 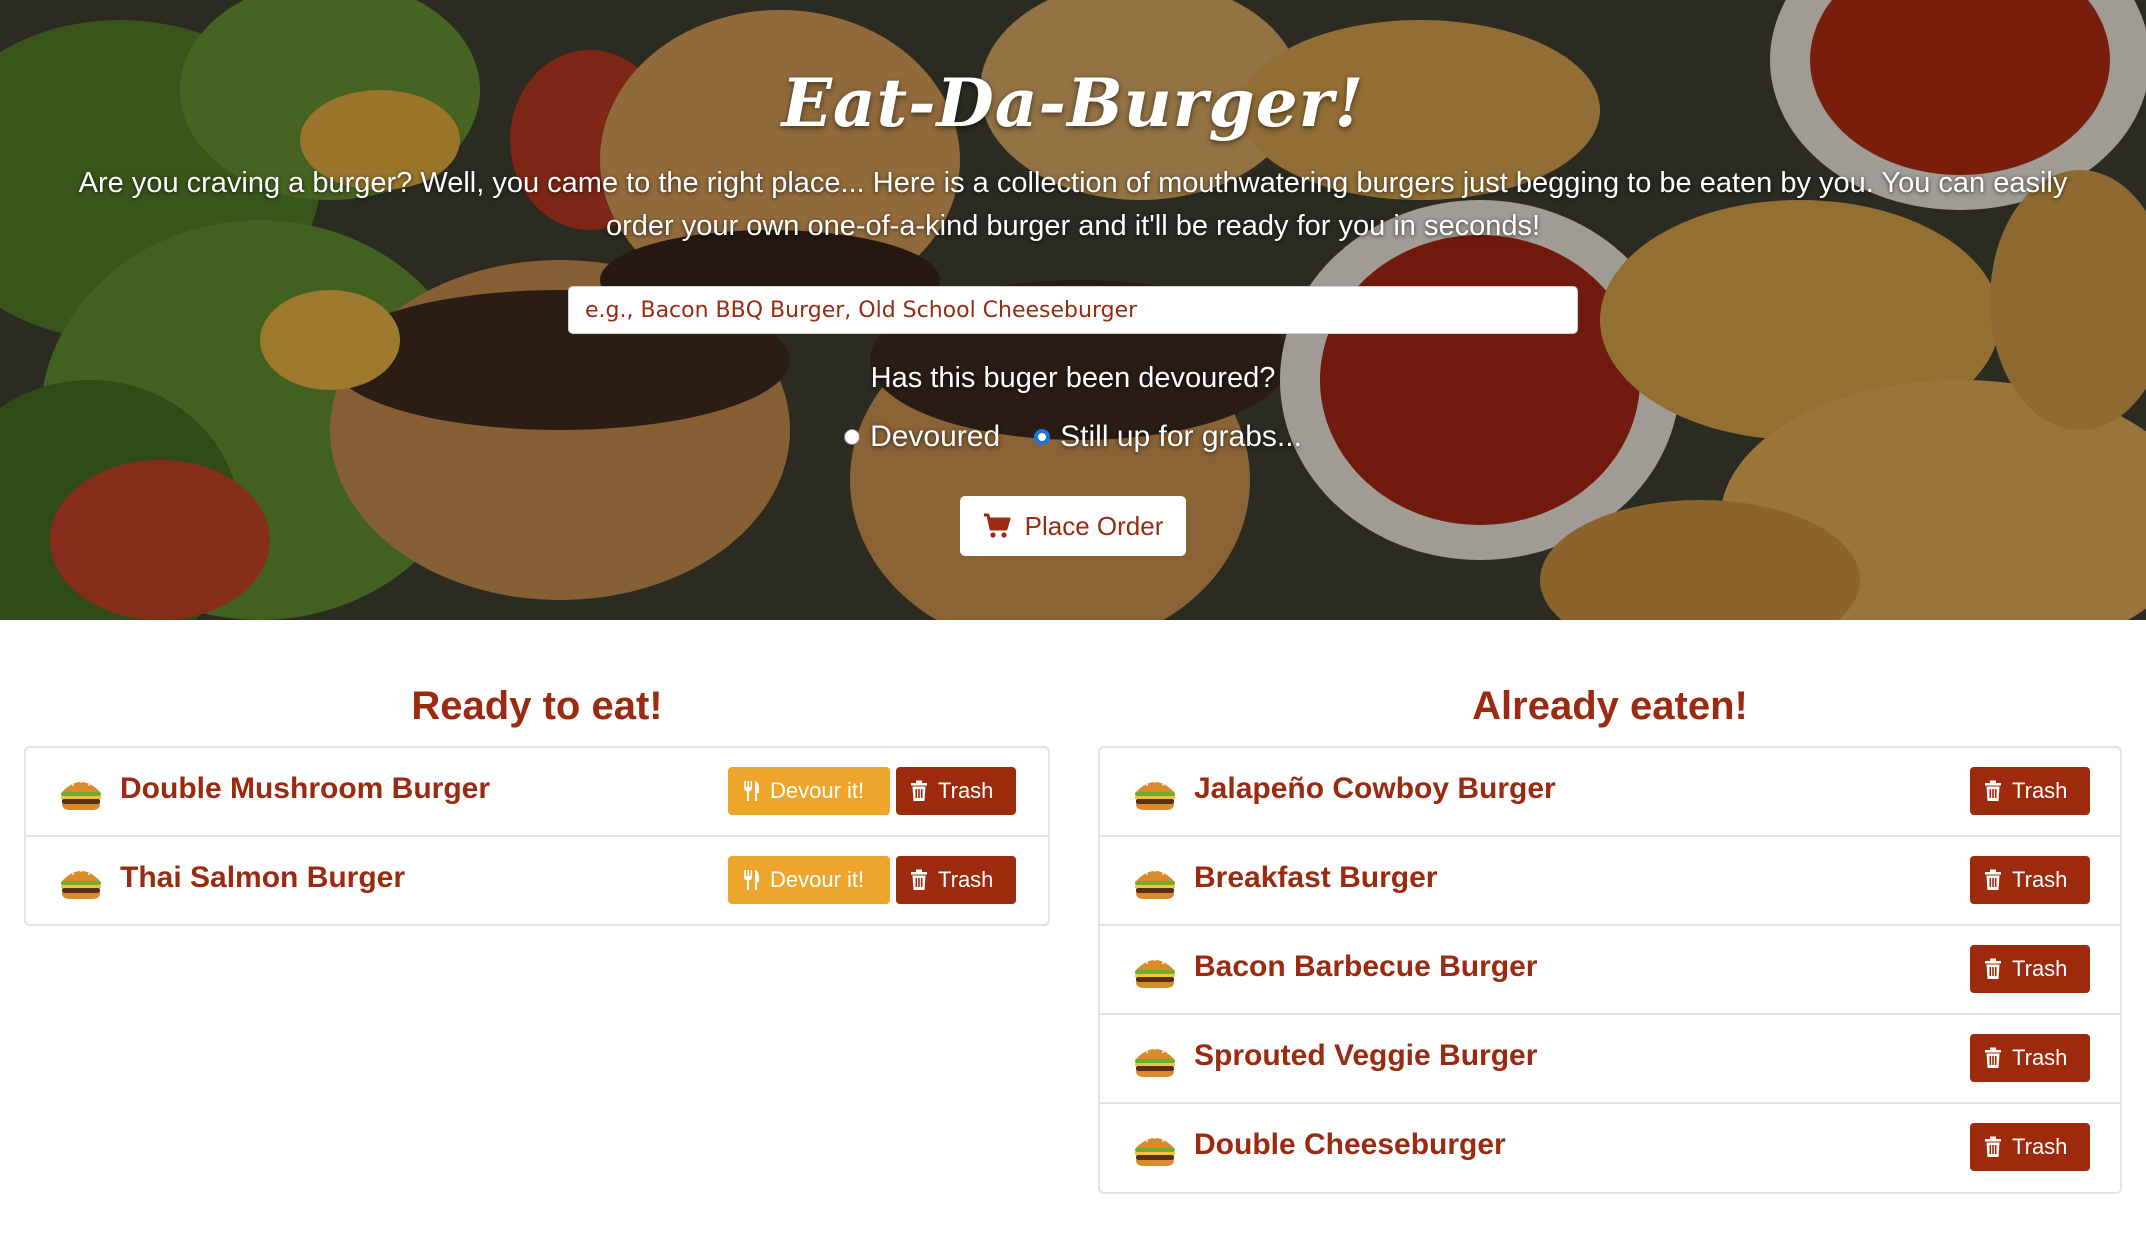 I want to click on burger-name: Breakfast Burger, so click(x=1316, y=877).